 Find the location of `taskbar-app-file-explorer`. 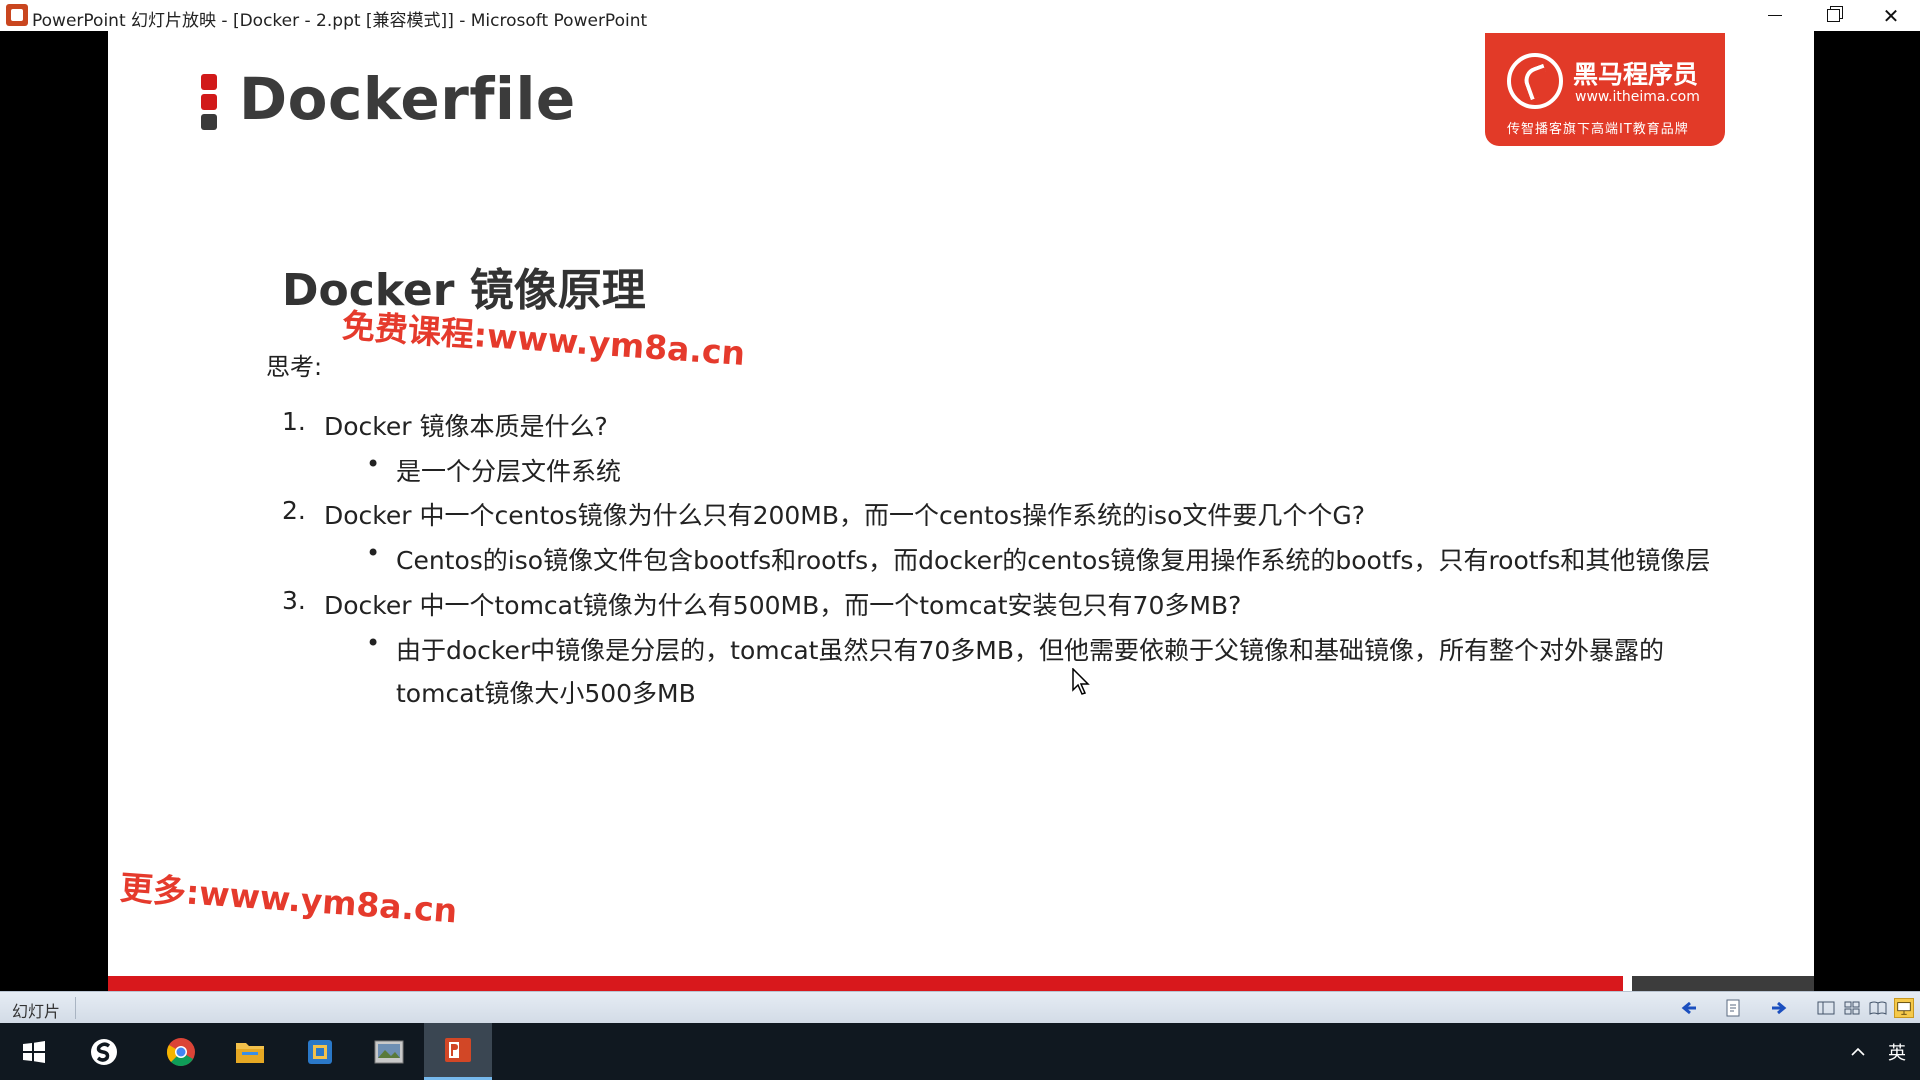

taskbar-app-file-explorer is located at coordinates (250, 1051).